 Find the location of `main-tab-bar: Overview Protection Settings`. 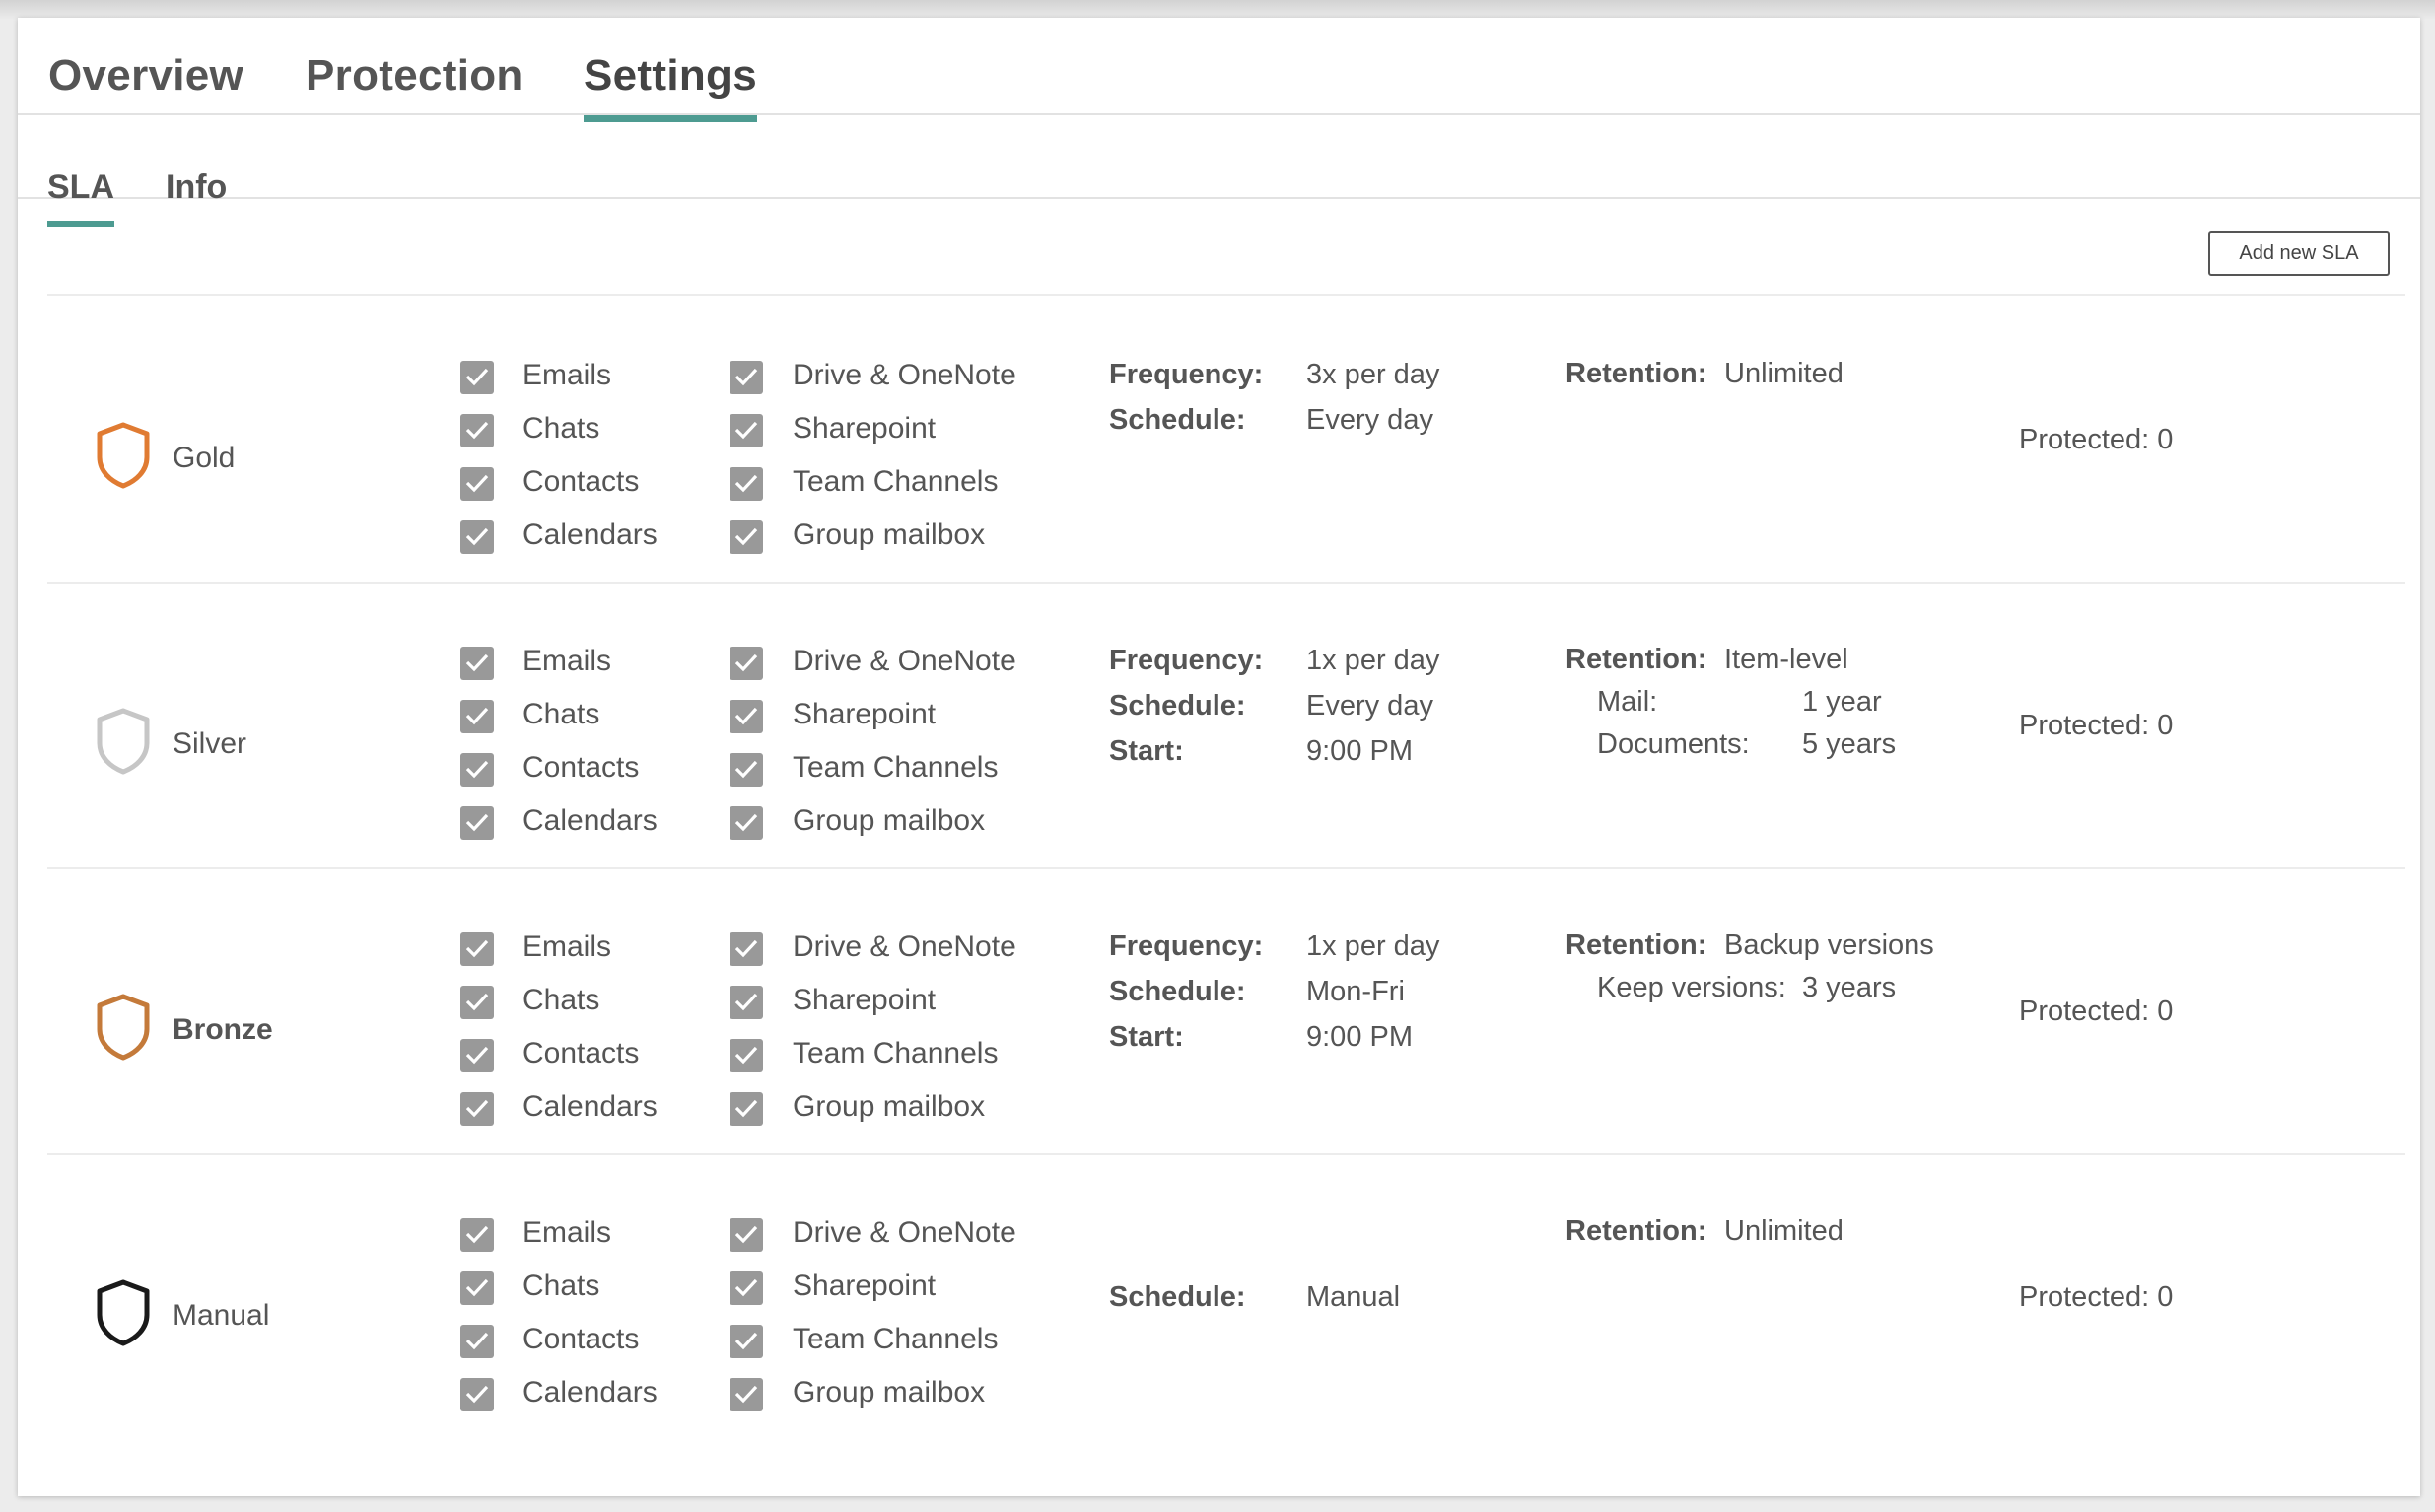

main-tab-bar: Overview Protection Settings is located at coordinates (1219, 70).